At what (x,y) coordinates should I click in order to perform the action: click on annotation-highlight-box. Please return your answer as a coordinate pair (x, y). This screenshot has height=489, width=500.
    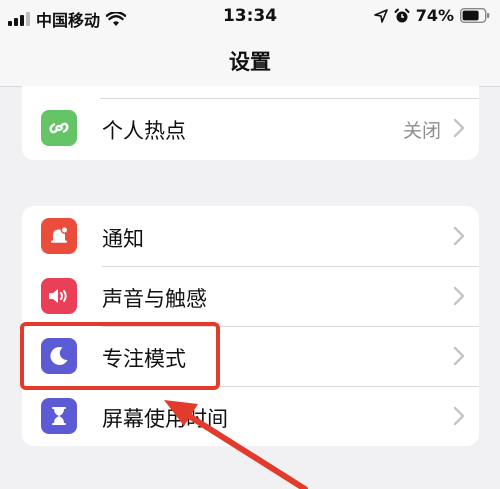
    Looking at the image, I should click on (120, 356).